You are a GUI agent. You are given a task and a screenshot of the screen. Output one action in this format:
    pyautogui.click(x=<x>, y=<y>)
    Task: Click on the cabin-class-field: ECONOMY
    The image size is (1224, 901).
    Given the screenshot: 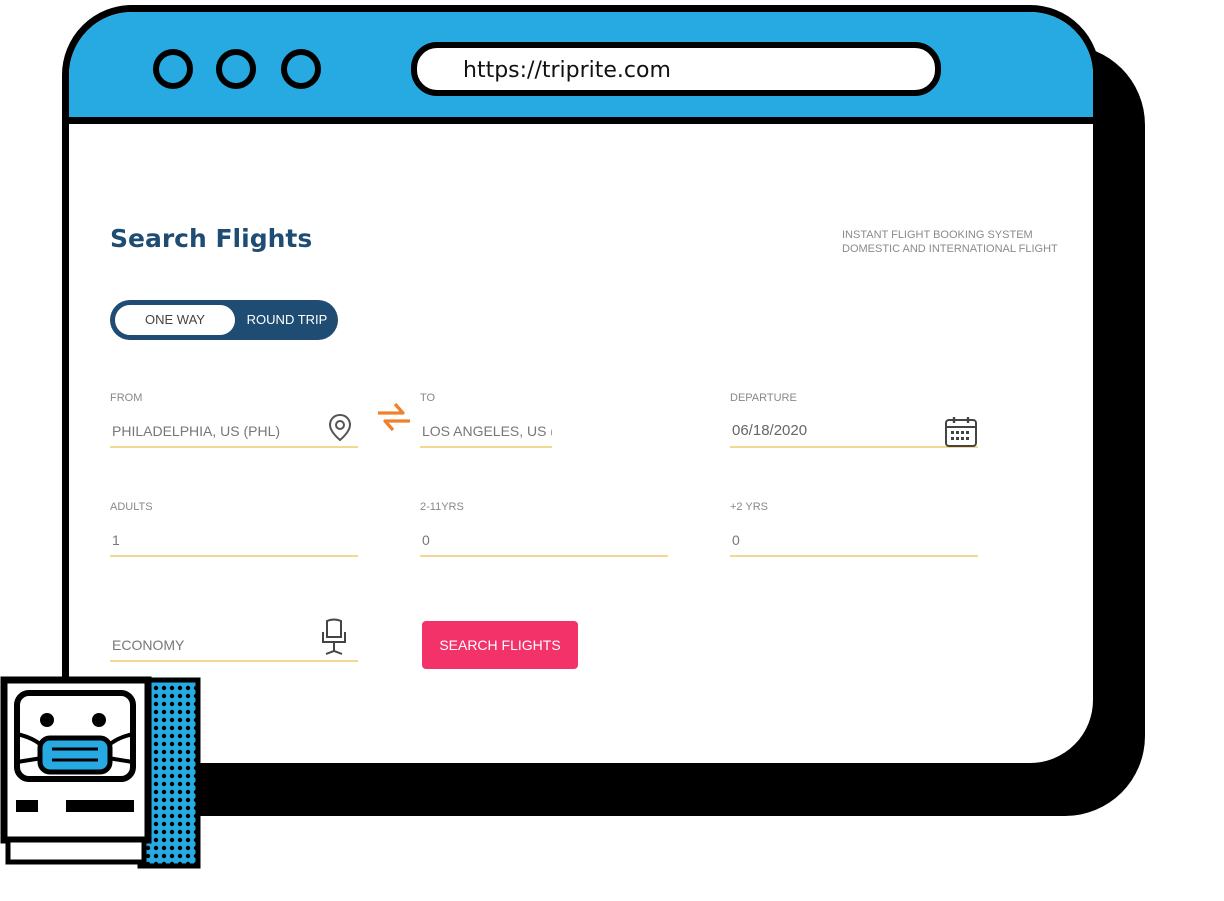 What is the action you would take?
    pyautogui.click(x=234, y=640)
    